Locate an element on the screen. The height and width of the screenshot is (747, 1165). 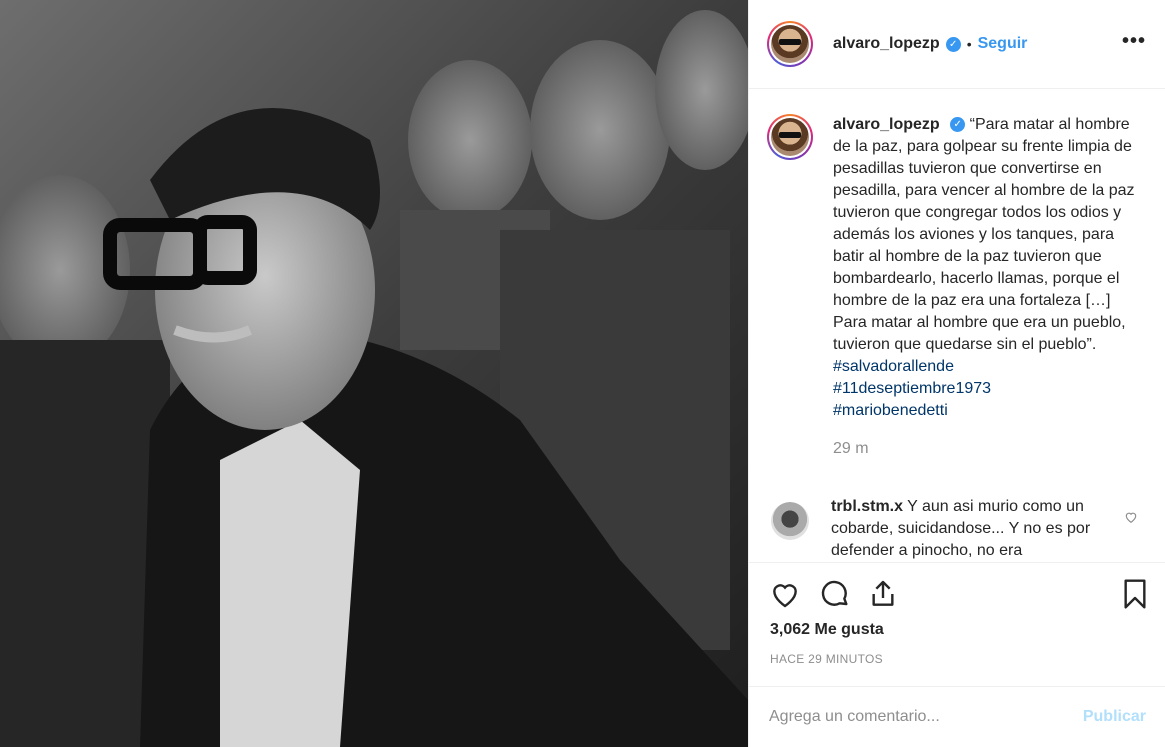
comment-bubble-icon is located at coordinates (835, 594).